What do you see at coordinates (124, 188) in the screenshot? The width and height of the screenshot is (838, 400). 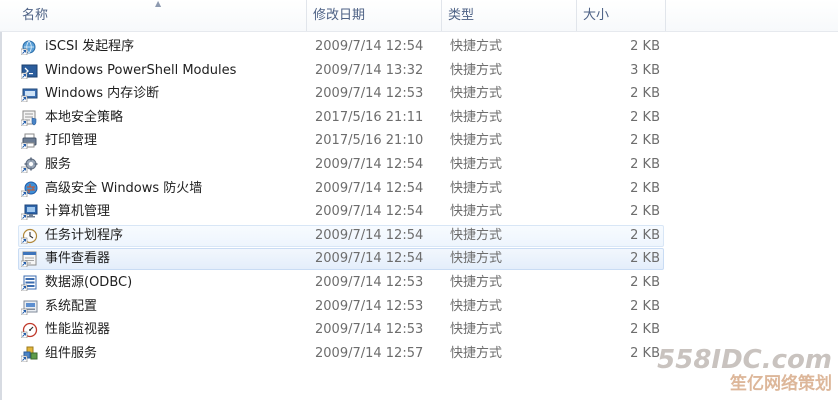 I see `file-name: 高级安全 Windows 防火墙` at bounding box center [124, 188].